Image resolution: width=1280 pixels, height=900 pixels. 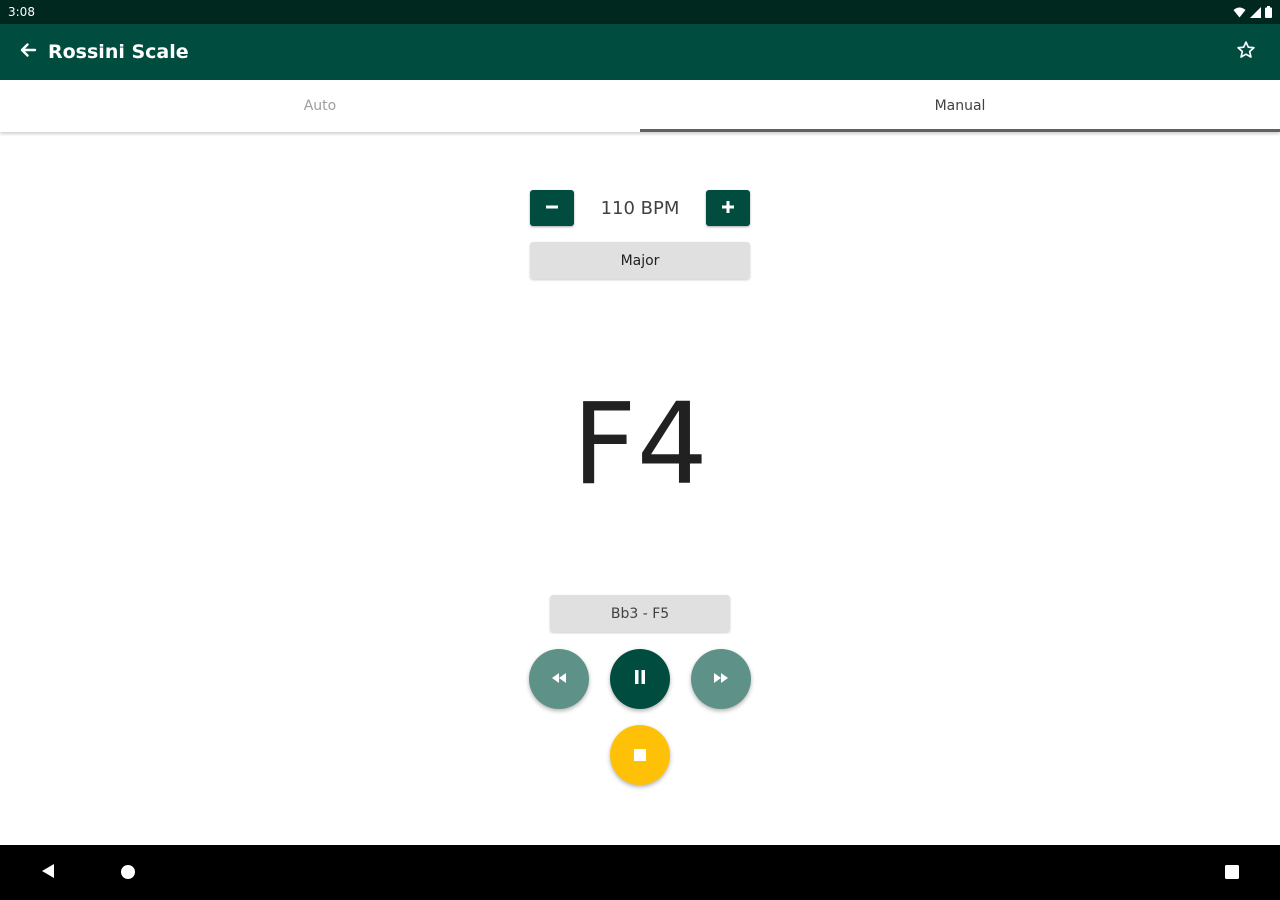 I want to click on favorite-button, so click(x=1246, y=52).